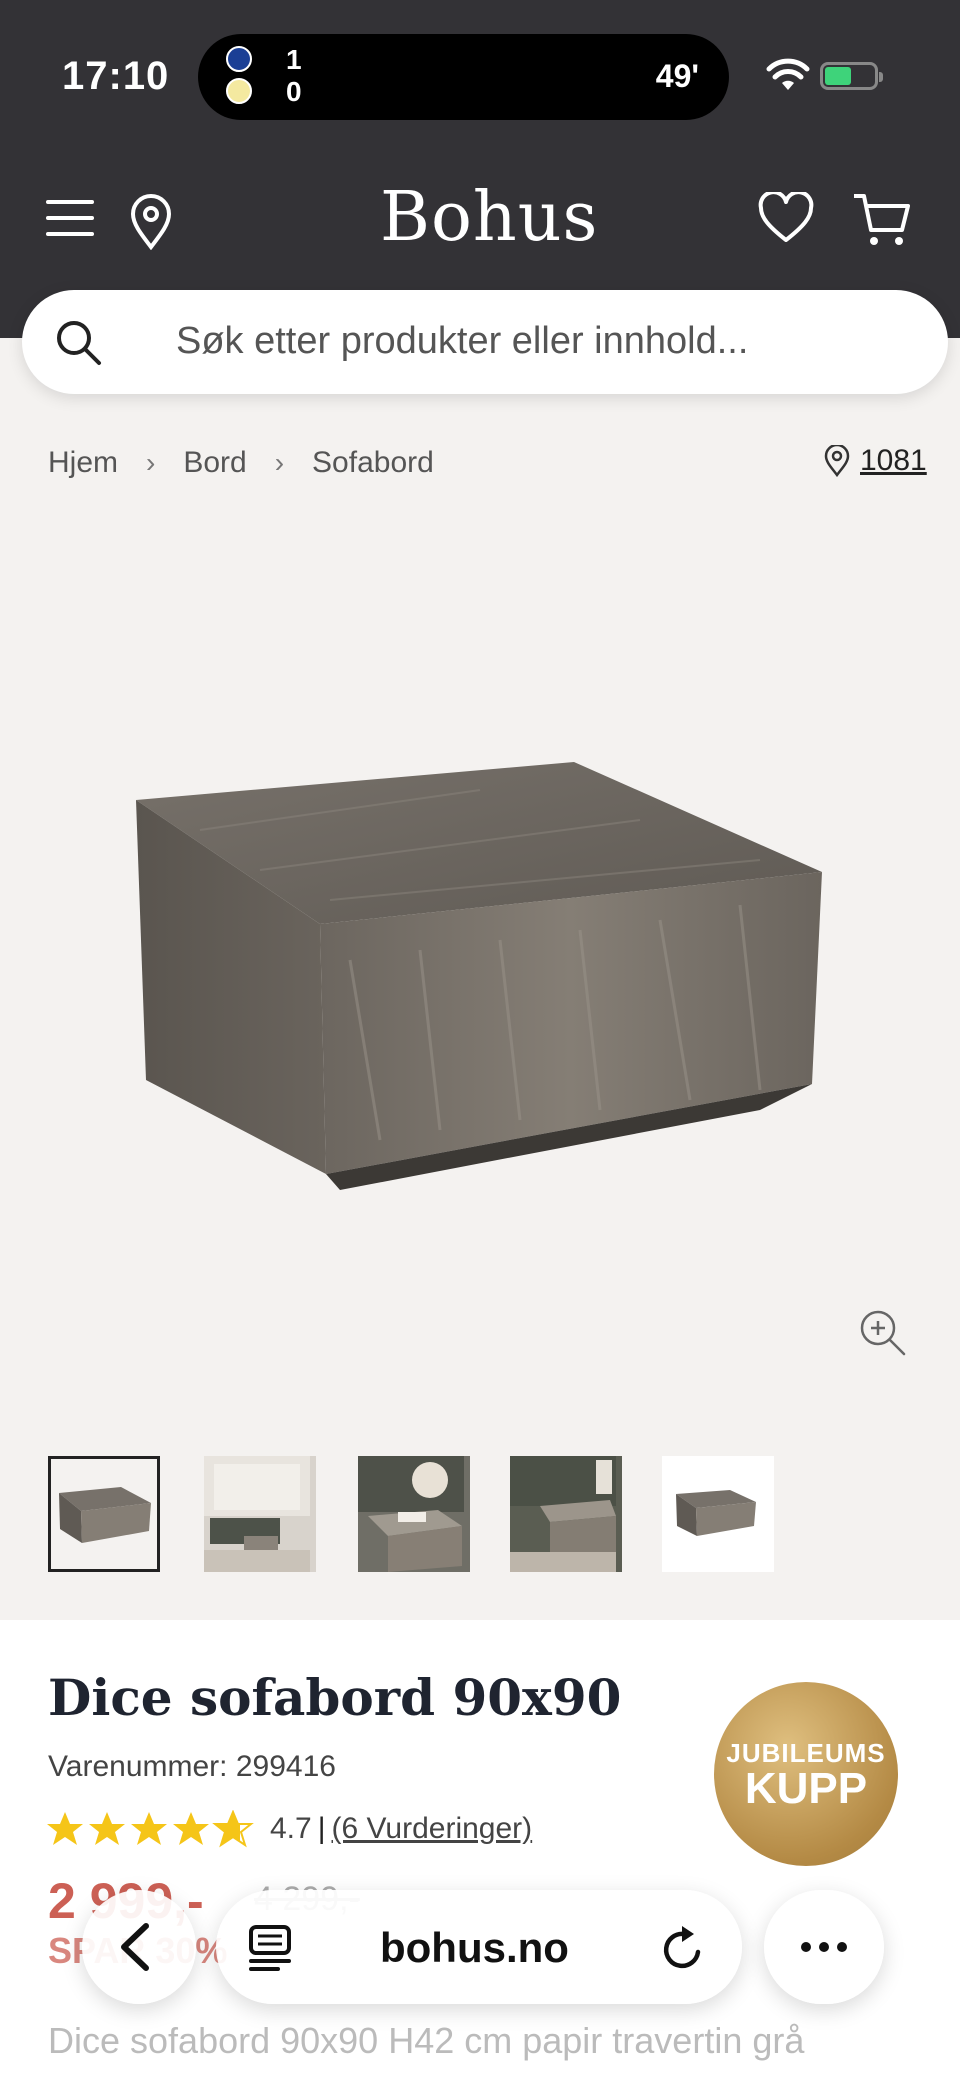 This screenshot has height=2087, width=960. What do you see at coordinates (788, 74) in the screenshot?
I see `wifi-icon` at bounding box center [788, 74].